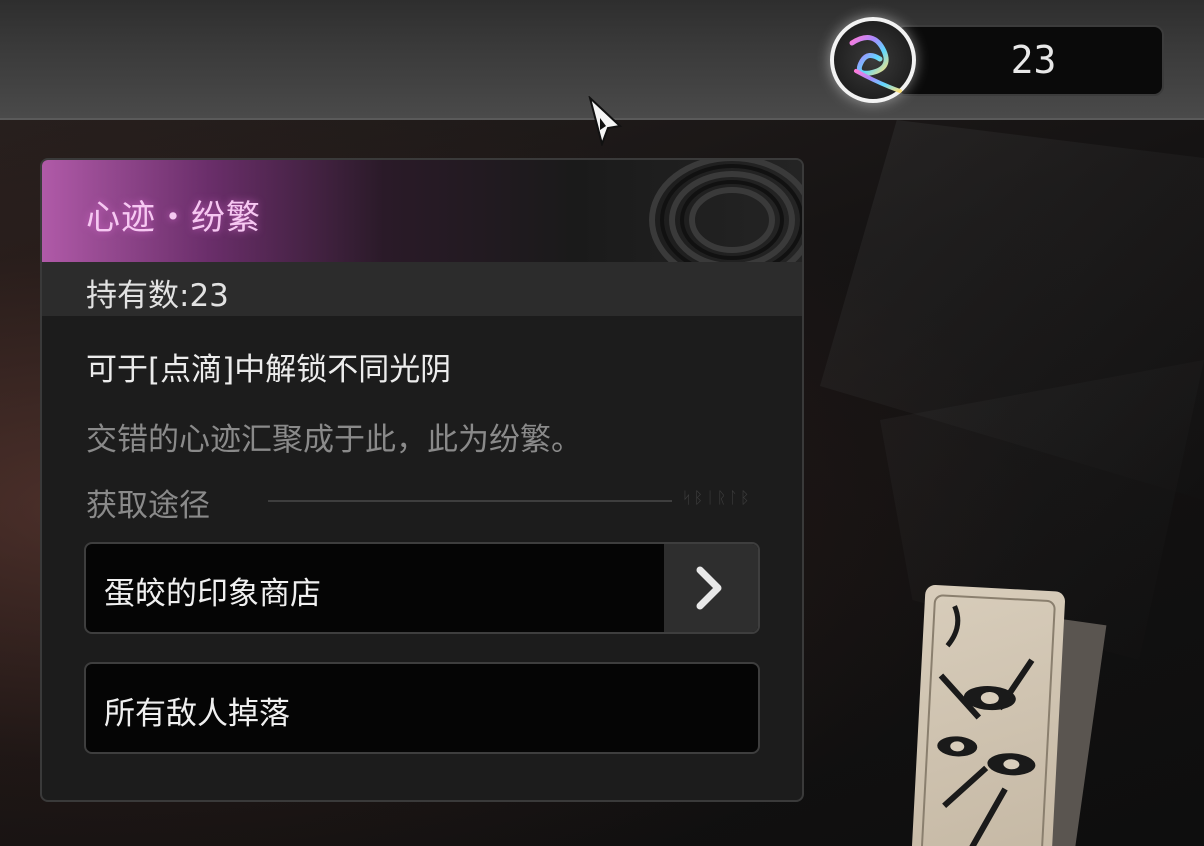  I want to click on source-label: 所有敌人掉落, so click(197, 714).